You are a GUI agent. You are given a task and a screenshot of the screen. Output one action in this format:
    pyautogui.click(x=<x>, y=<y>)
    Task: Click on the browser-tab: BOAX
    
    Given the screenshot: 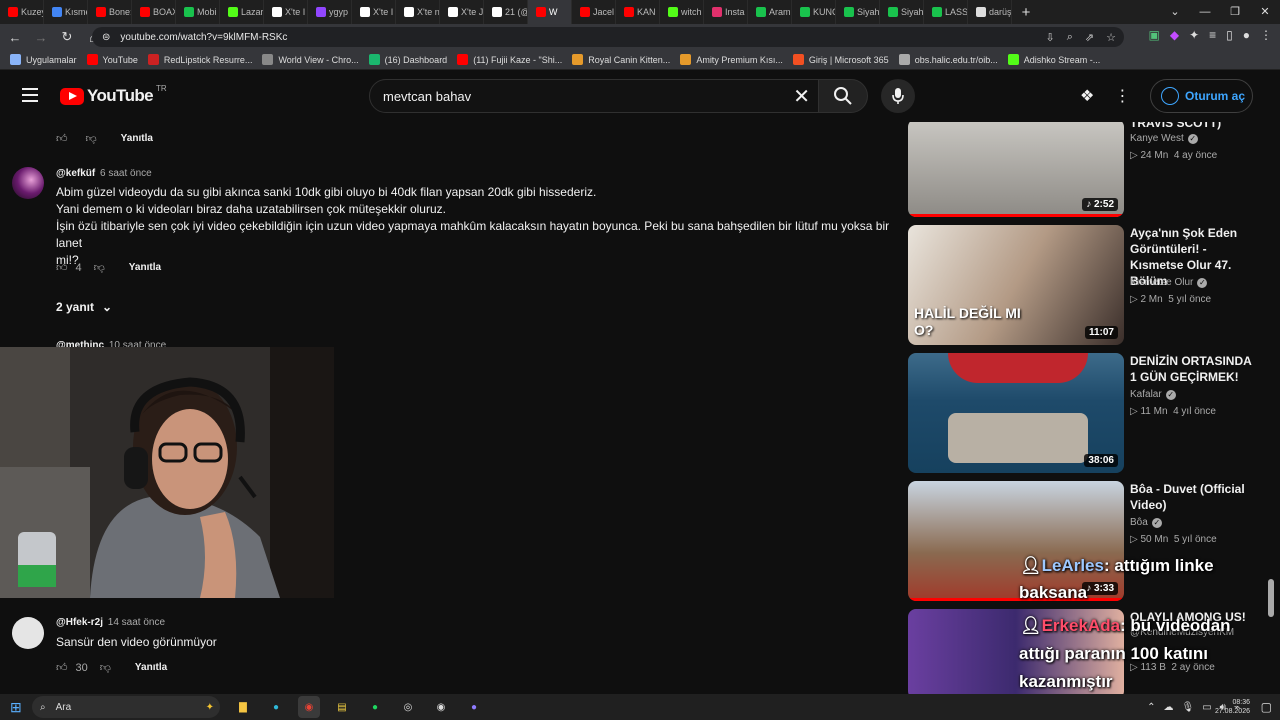 What is the action you would take?
    pyautogui.click(x=154, y=12)
    